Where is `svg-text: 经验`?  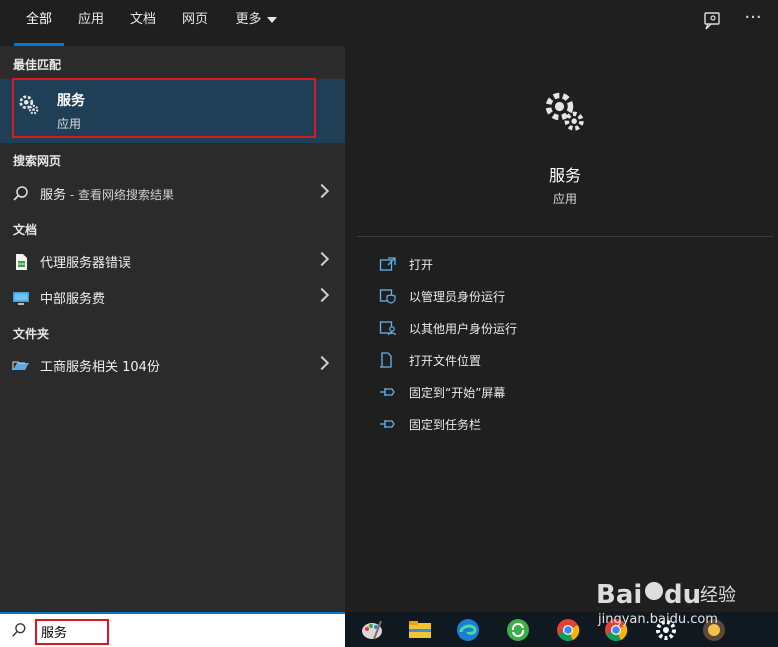 svg-text: 经验 is located at coordinates (718, 595).